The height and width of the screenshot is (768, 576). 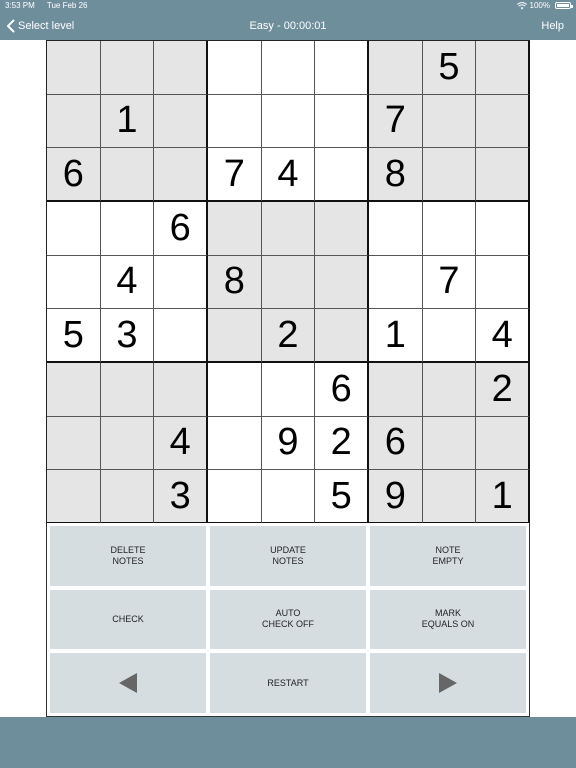 What do you see at coordinates (288, 613) in the screenshot?
I see `auto-check-label-line-1: AUTO` at bounding box center [288, 613].